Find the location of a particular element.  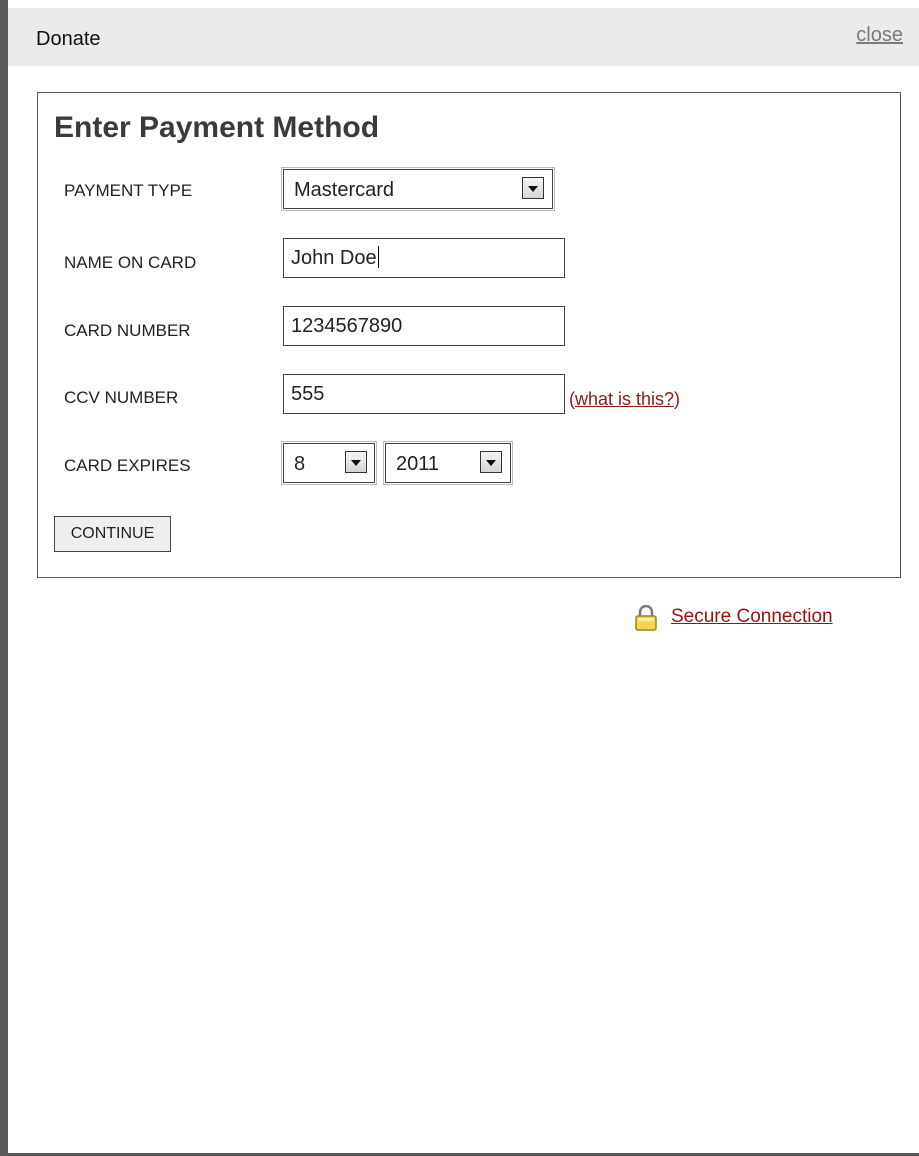

ccv-help-close: ) is located at coordinates (677, 399).